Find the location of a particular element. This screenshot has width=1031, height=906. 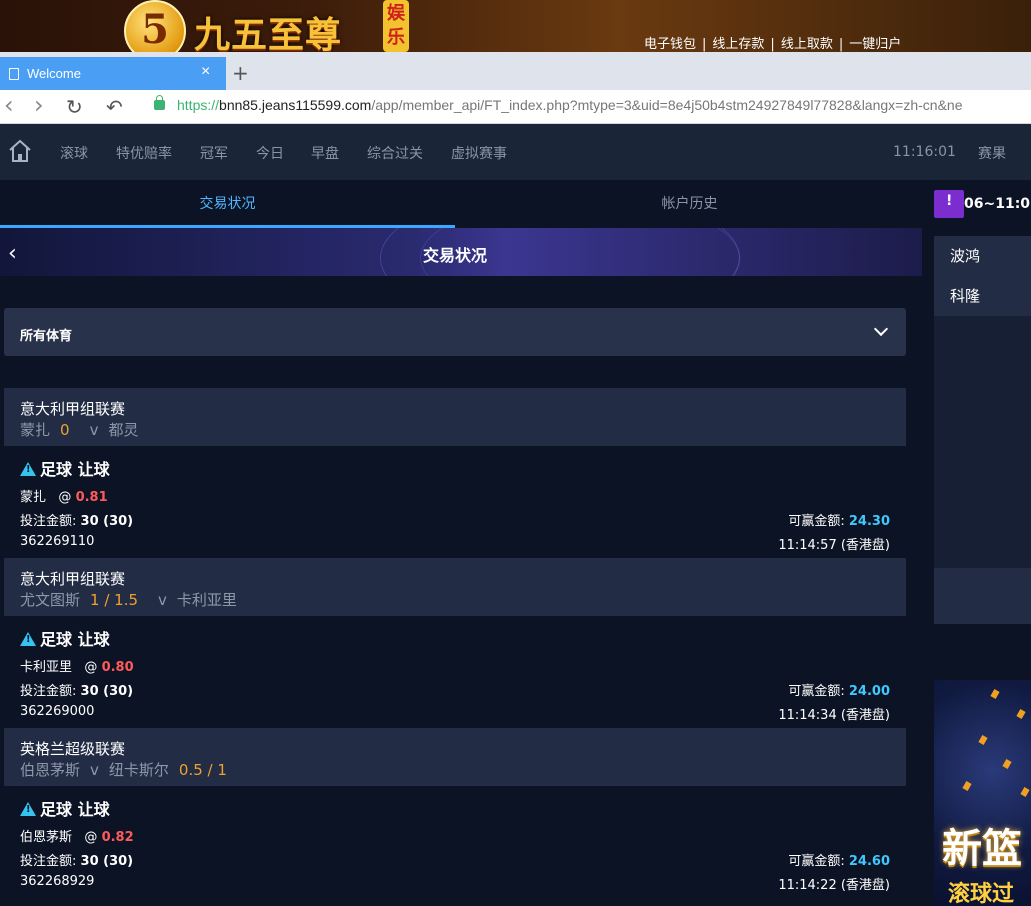

tab-transaction-status: 交易状况 is located at coordinates (227, 204).